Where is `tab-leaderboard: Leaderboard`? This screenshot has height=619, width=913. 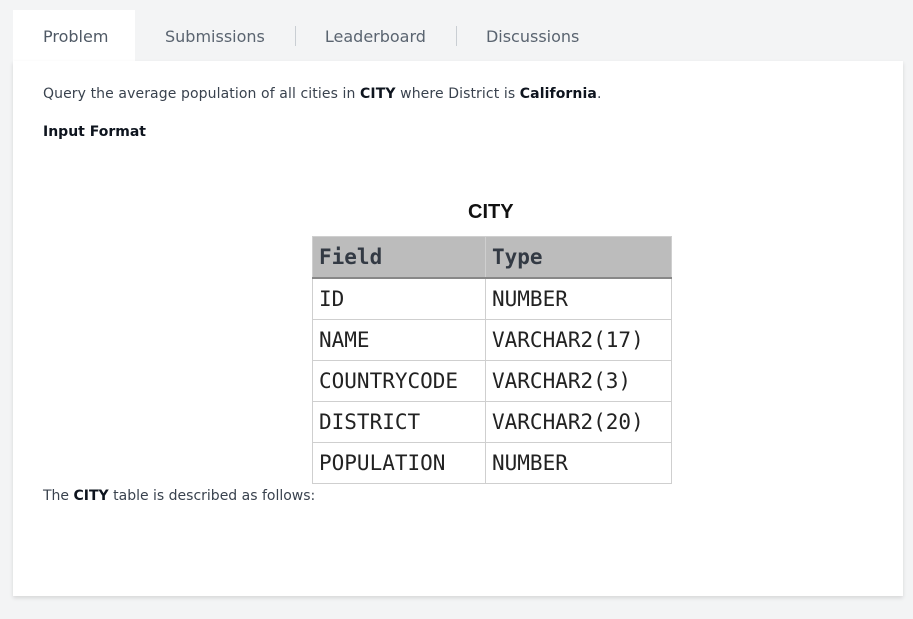 tab-leaderboard: Leaderboard is located at coordinates (376, 36).